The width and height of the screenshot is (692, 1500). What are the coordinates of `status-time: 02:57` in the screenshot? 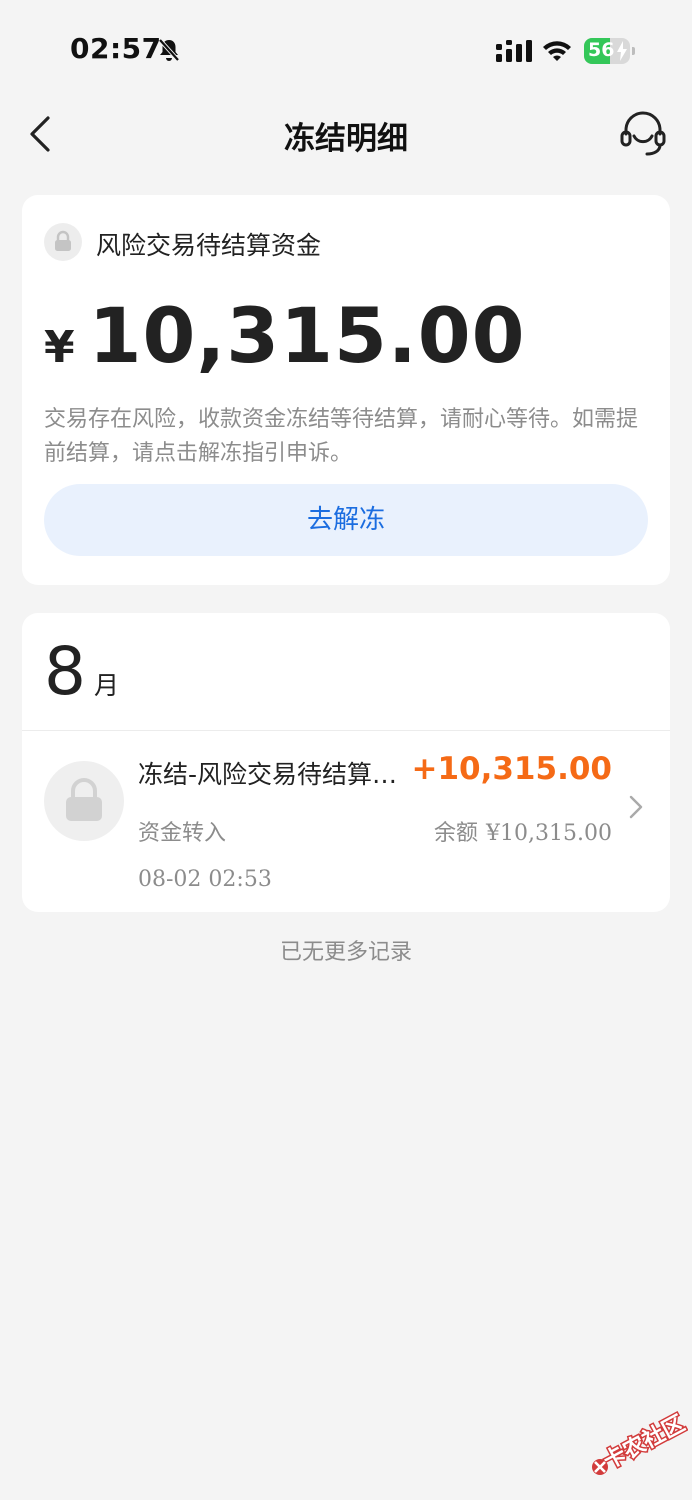 It's located at (116, 48).